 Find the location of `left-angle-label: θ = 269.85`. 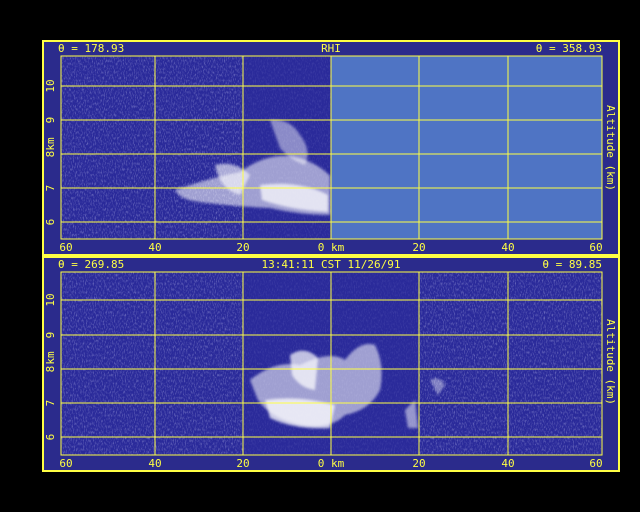

left-angle-label: θ = 269.85 is located at coordinates (91, 264).